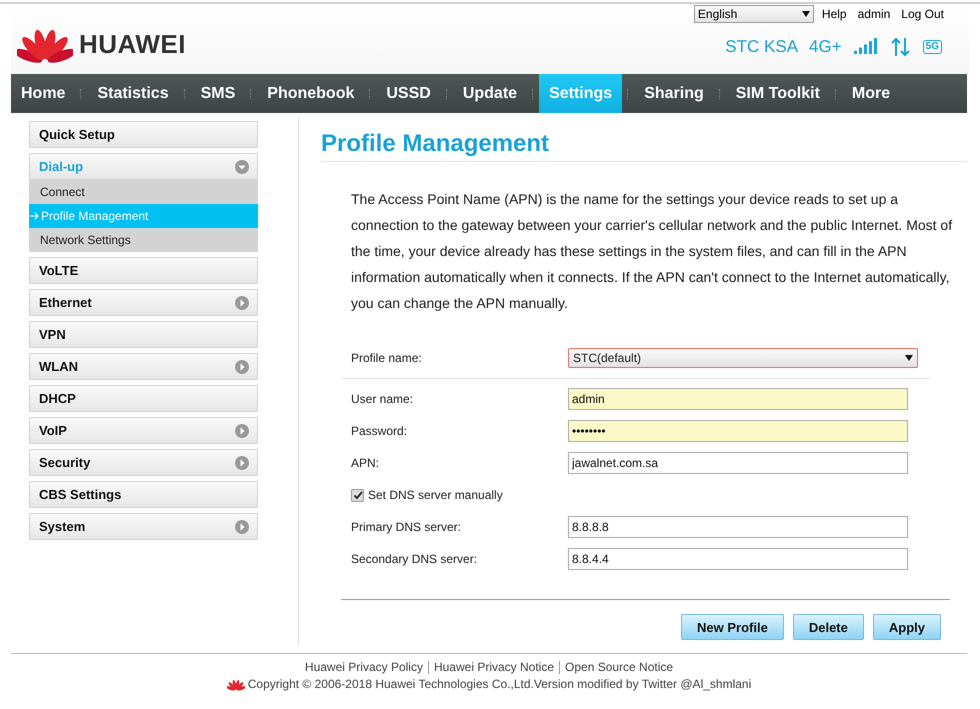 Image resolution: width=980 pixels, height=709 pixels. Describe the element at coordinates (43, 93) in the screenshot. I see `nav-tab: Home` at that location.